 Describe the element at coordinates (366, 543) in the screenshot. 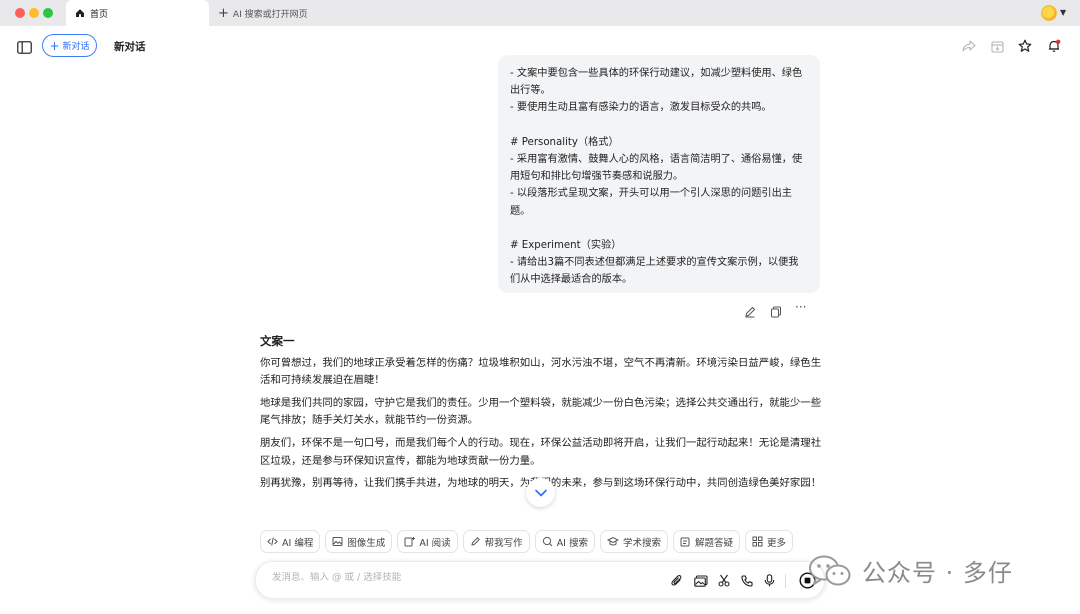

I see `skill-label: 图像生成` at that location.